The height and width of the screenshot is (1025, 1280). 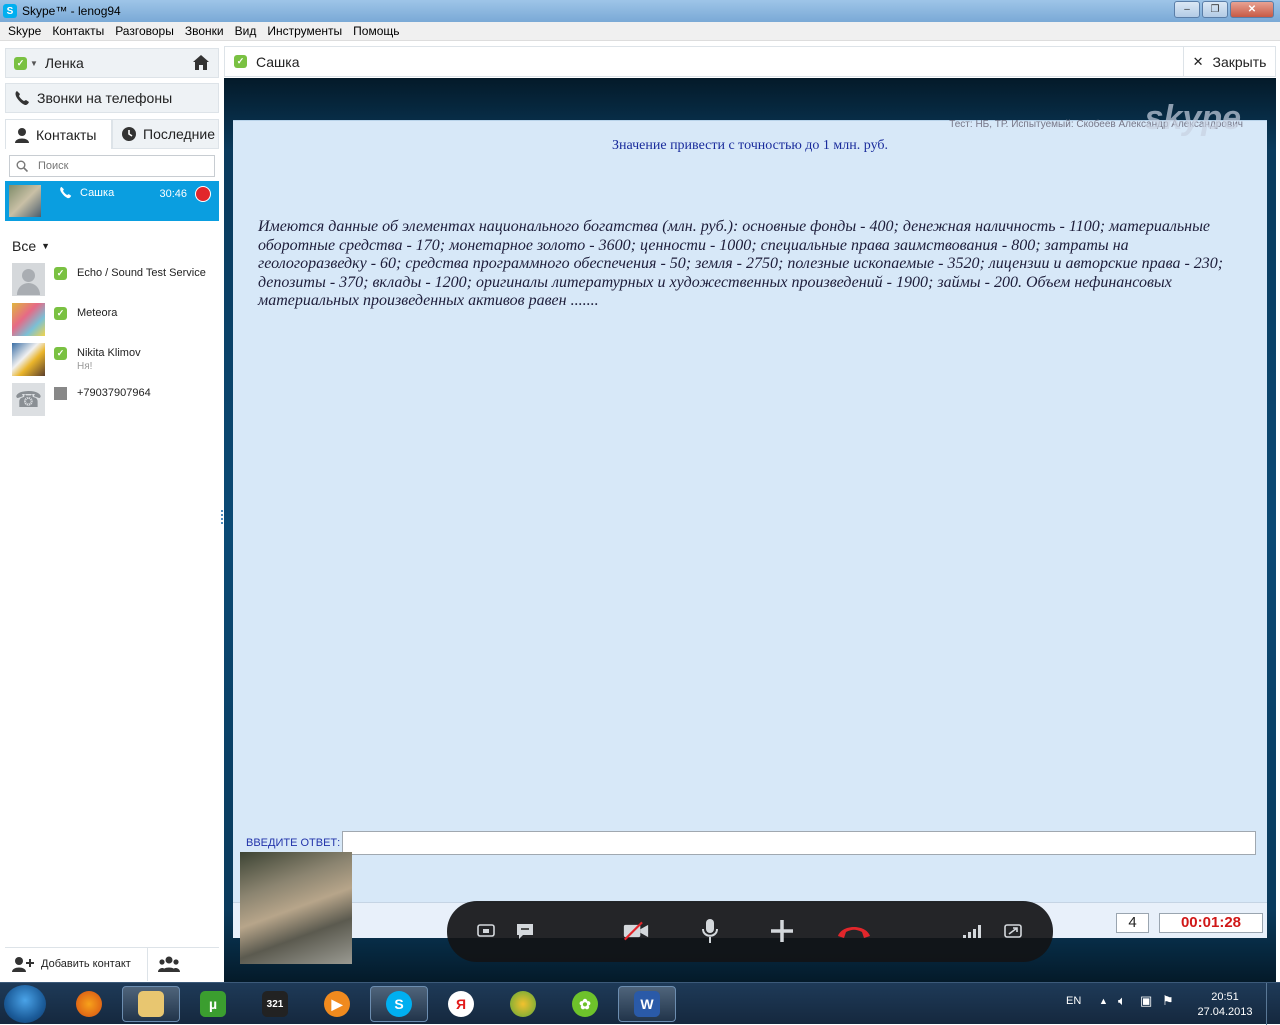 What do you see at coordinates (22, 166) in the screenshot?
I see `search-icon` at bounding box center [22, 166].